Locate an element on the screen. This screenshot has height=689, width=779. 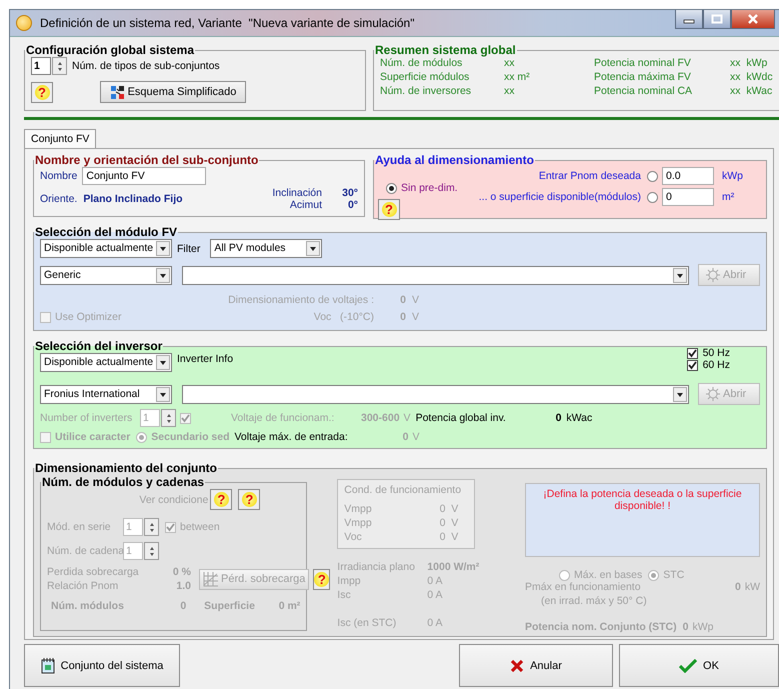
field-label: Voltaje de funcionam.: is located at coordinates (283, 418).